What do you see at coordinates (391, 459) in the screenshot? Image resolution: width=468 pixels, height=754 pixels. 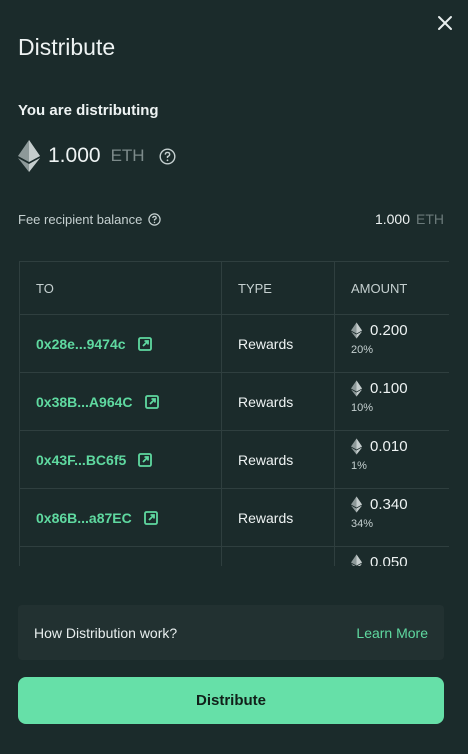 I see `amount-cell: 0.010 1%` at bounding box center [391, 459].